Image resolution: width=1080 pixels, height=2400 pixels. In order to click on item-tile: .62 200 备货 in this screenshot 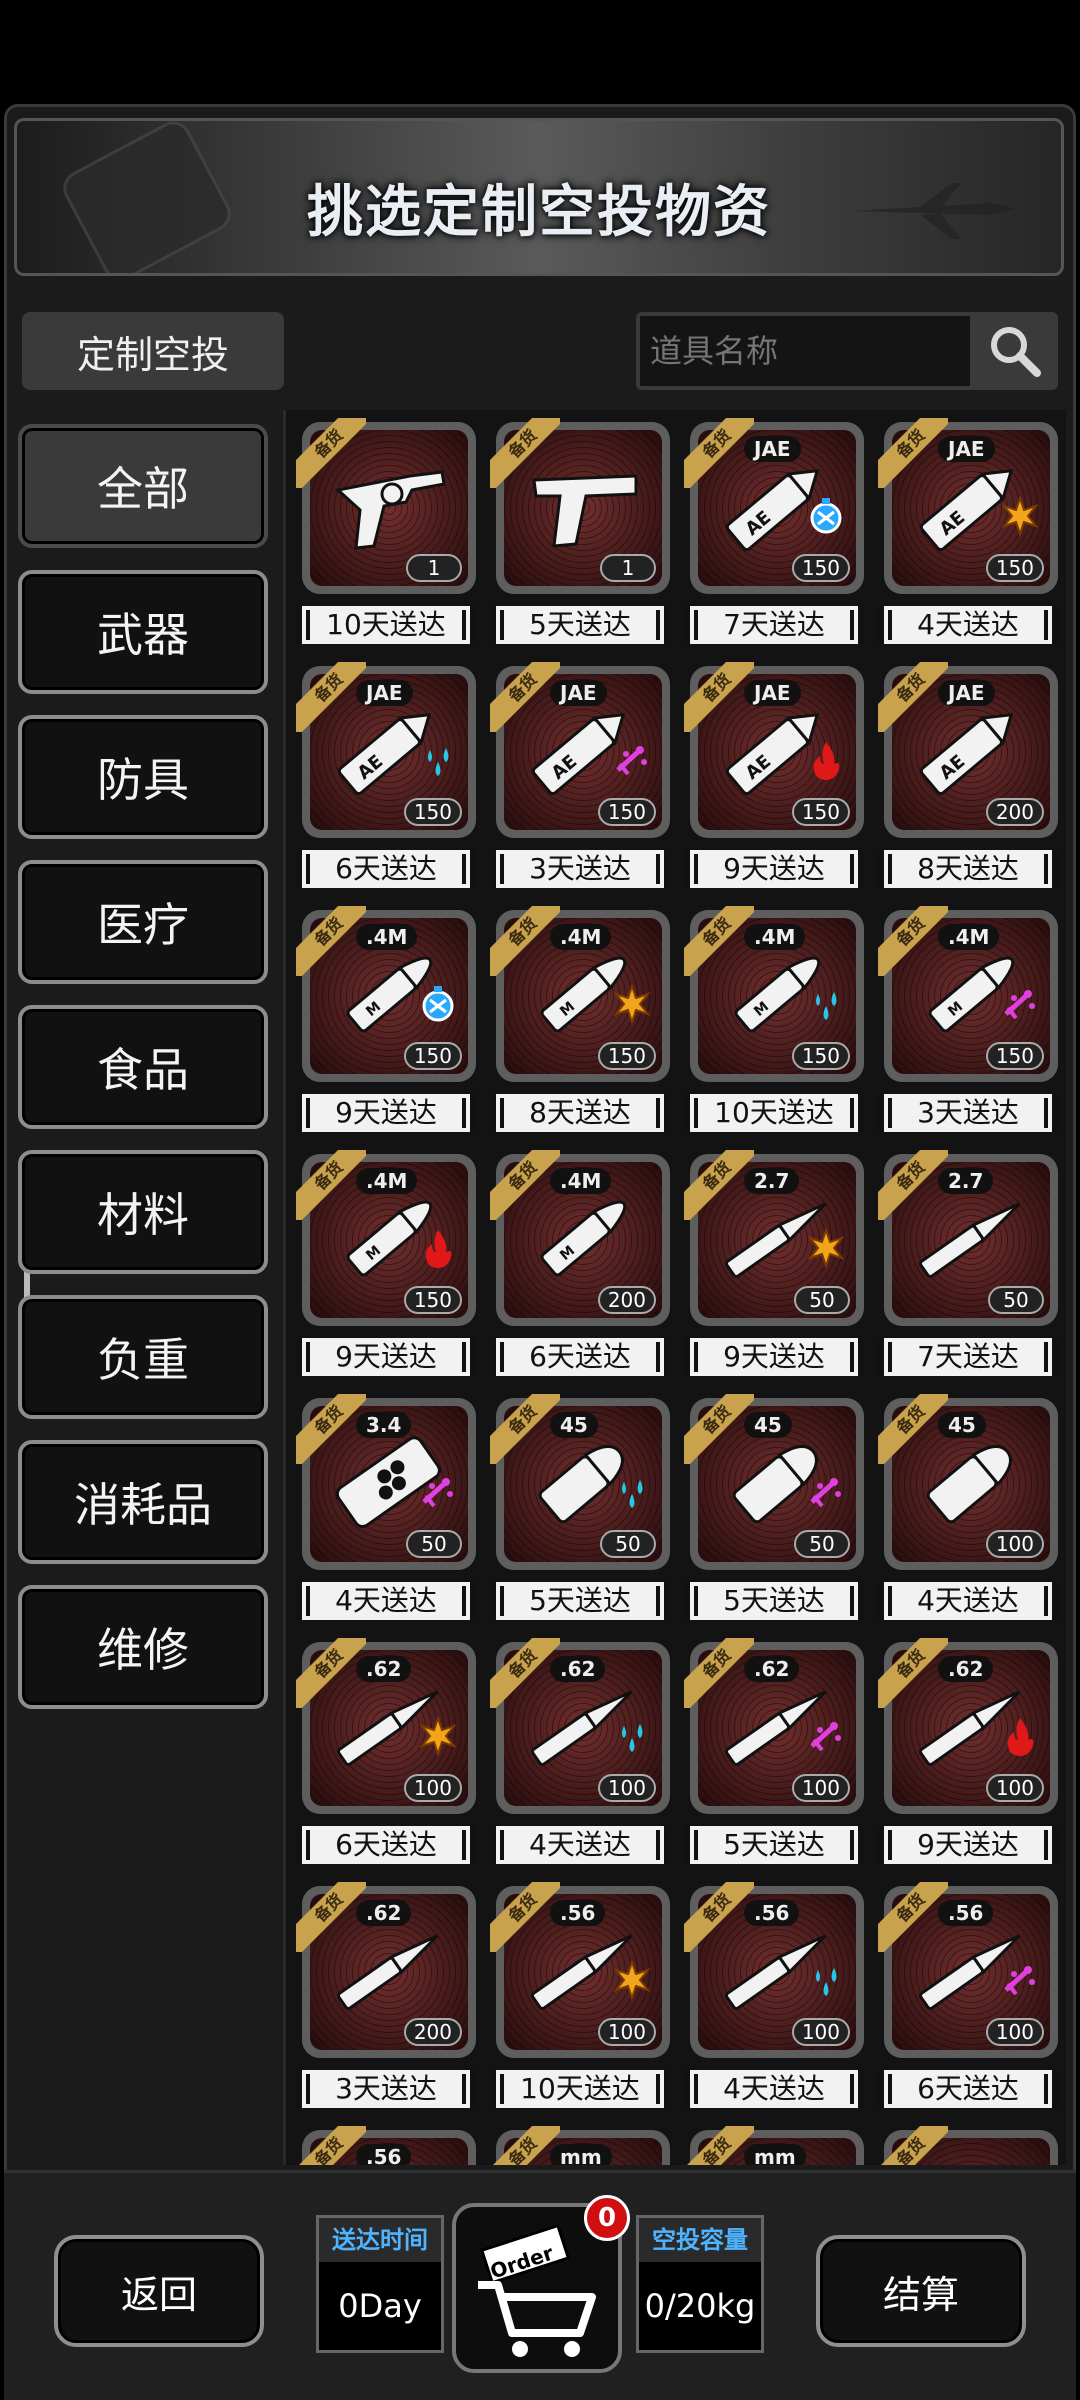, I will do `click(386, 1970)`.